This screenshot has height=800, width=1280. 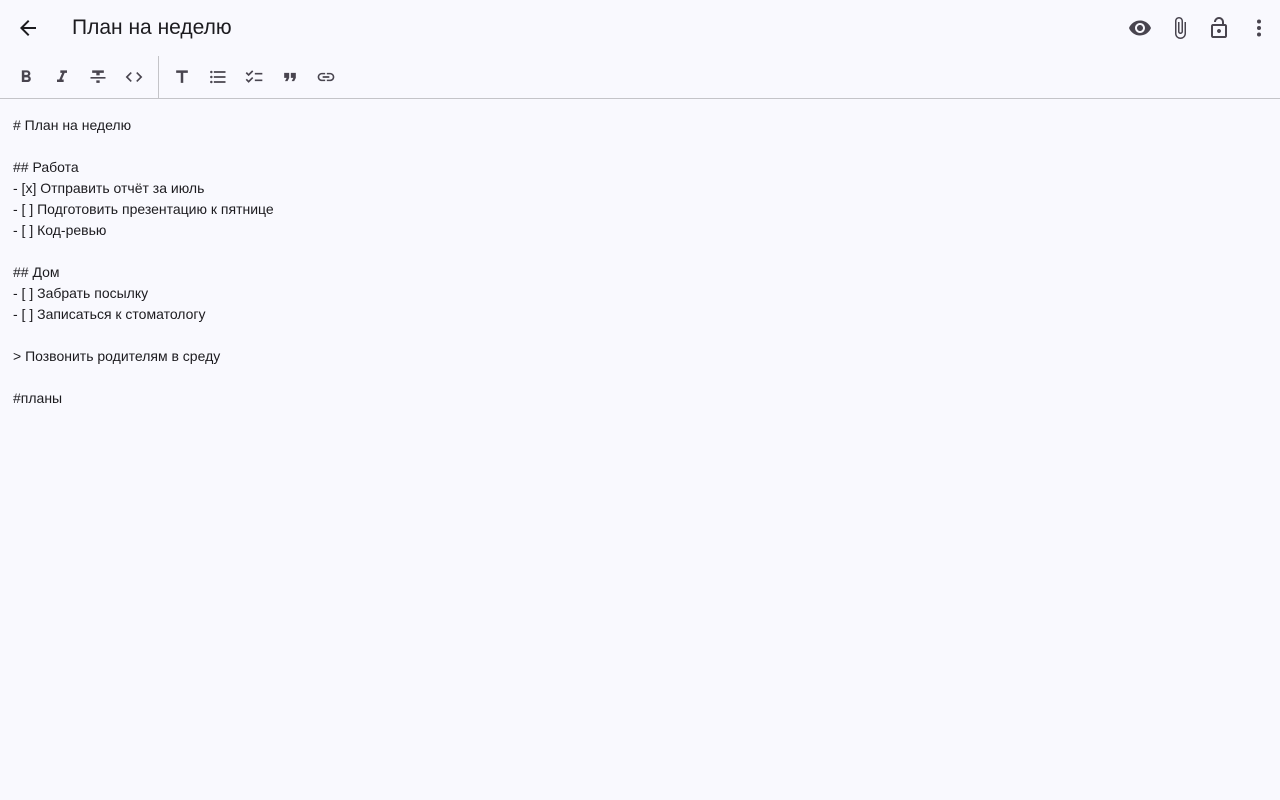 I want to click on back-button, so click(x=28, y=28).